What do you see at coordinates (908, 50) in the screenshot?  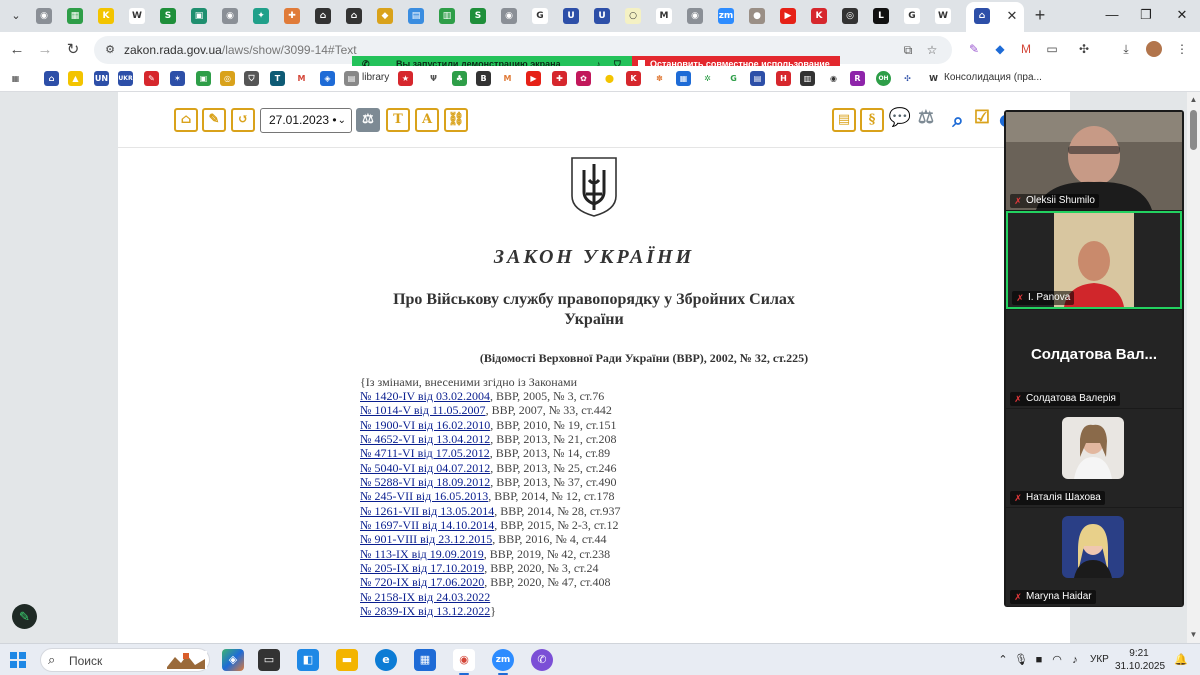 I see `install-app-icon: ⧉` at bounding box center [908, 50].